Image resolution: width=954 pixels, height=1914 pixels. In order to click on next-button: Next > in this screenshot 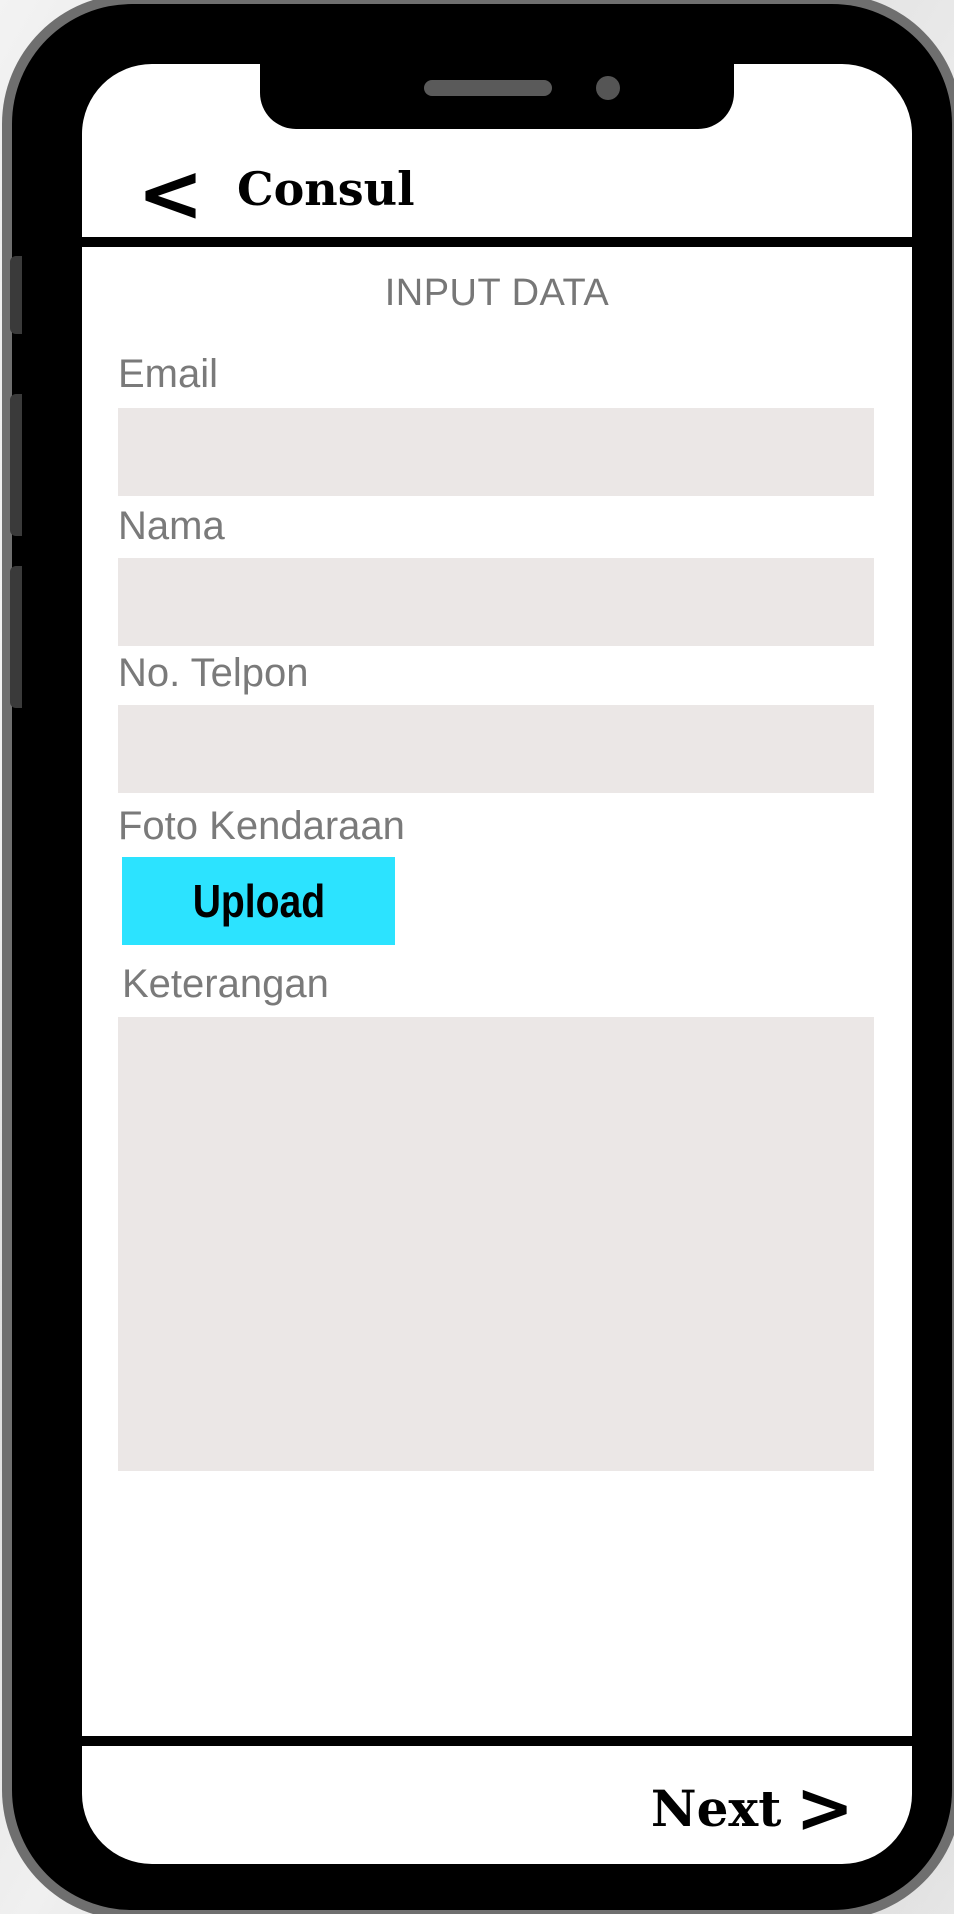, I will do `click(752, 1808)`.